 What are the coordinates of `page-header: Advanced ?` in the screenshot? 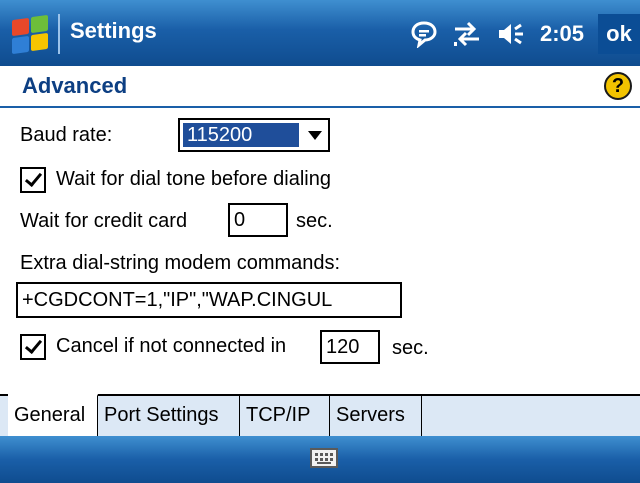 It's located at (320, 87).